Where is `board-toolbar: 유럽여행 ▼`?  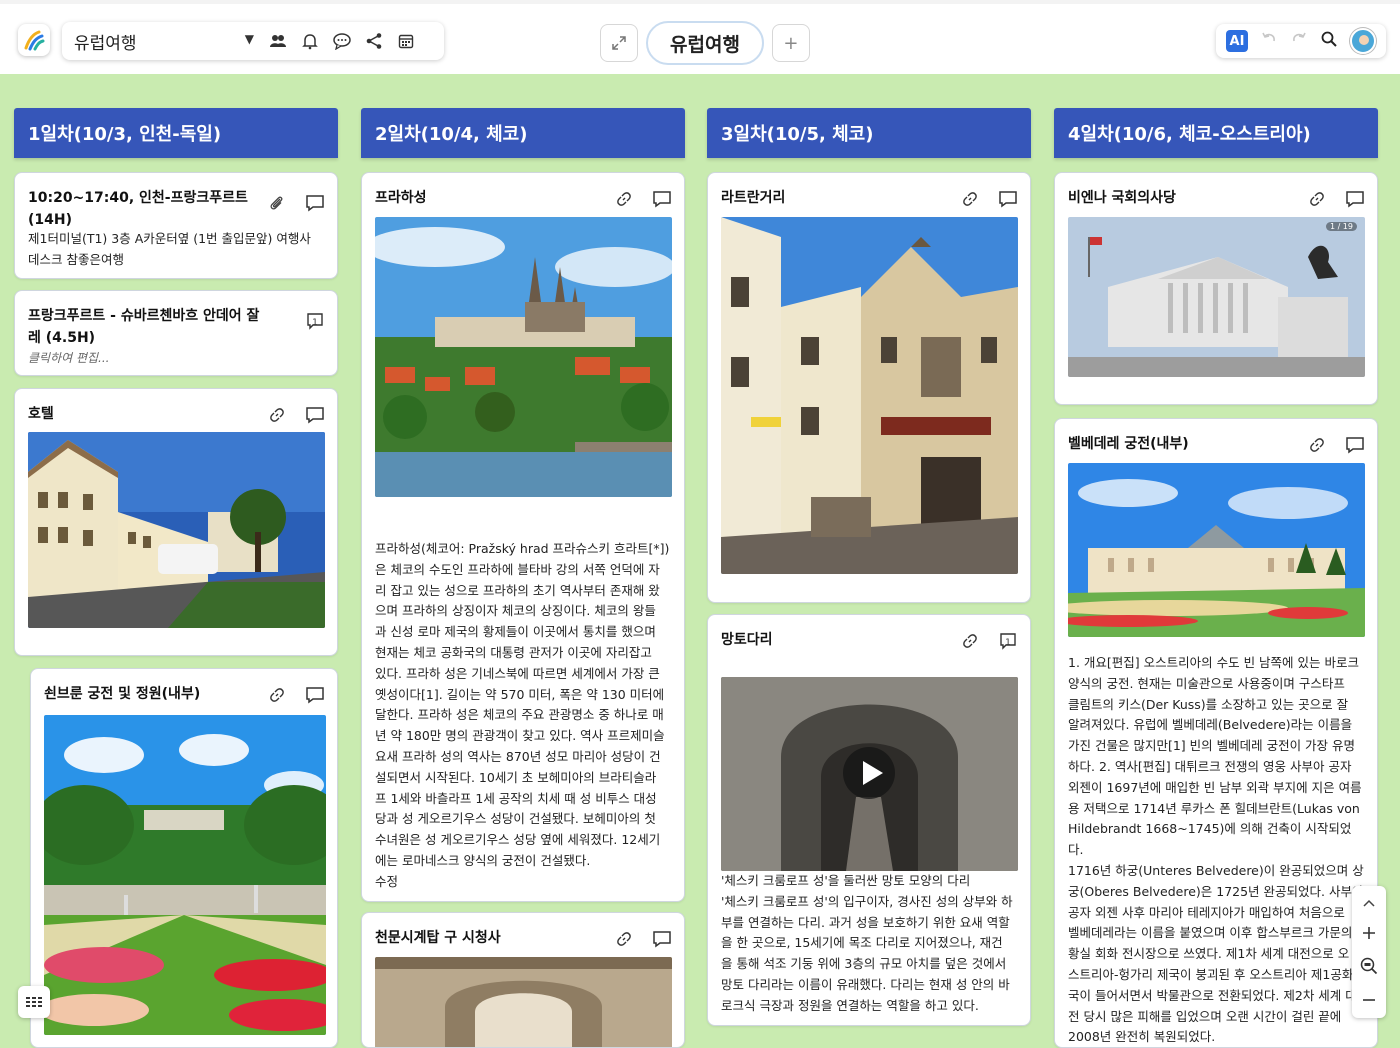 board-toolbar: 유럽여행 ▼ is located at coordinates (253, 41).